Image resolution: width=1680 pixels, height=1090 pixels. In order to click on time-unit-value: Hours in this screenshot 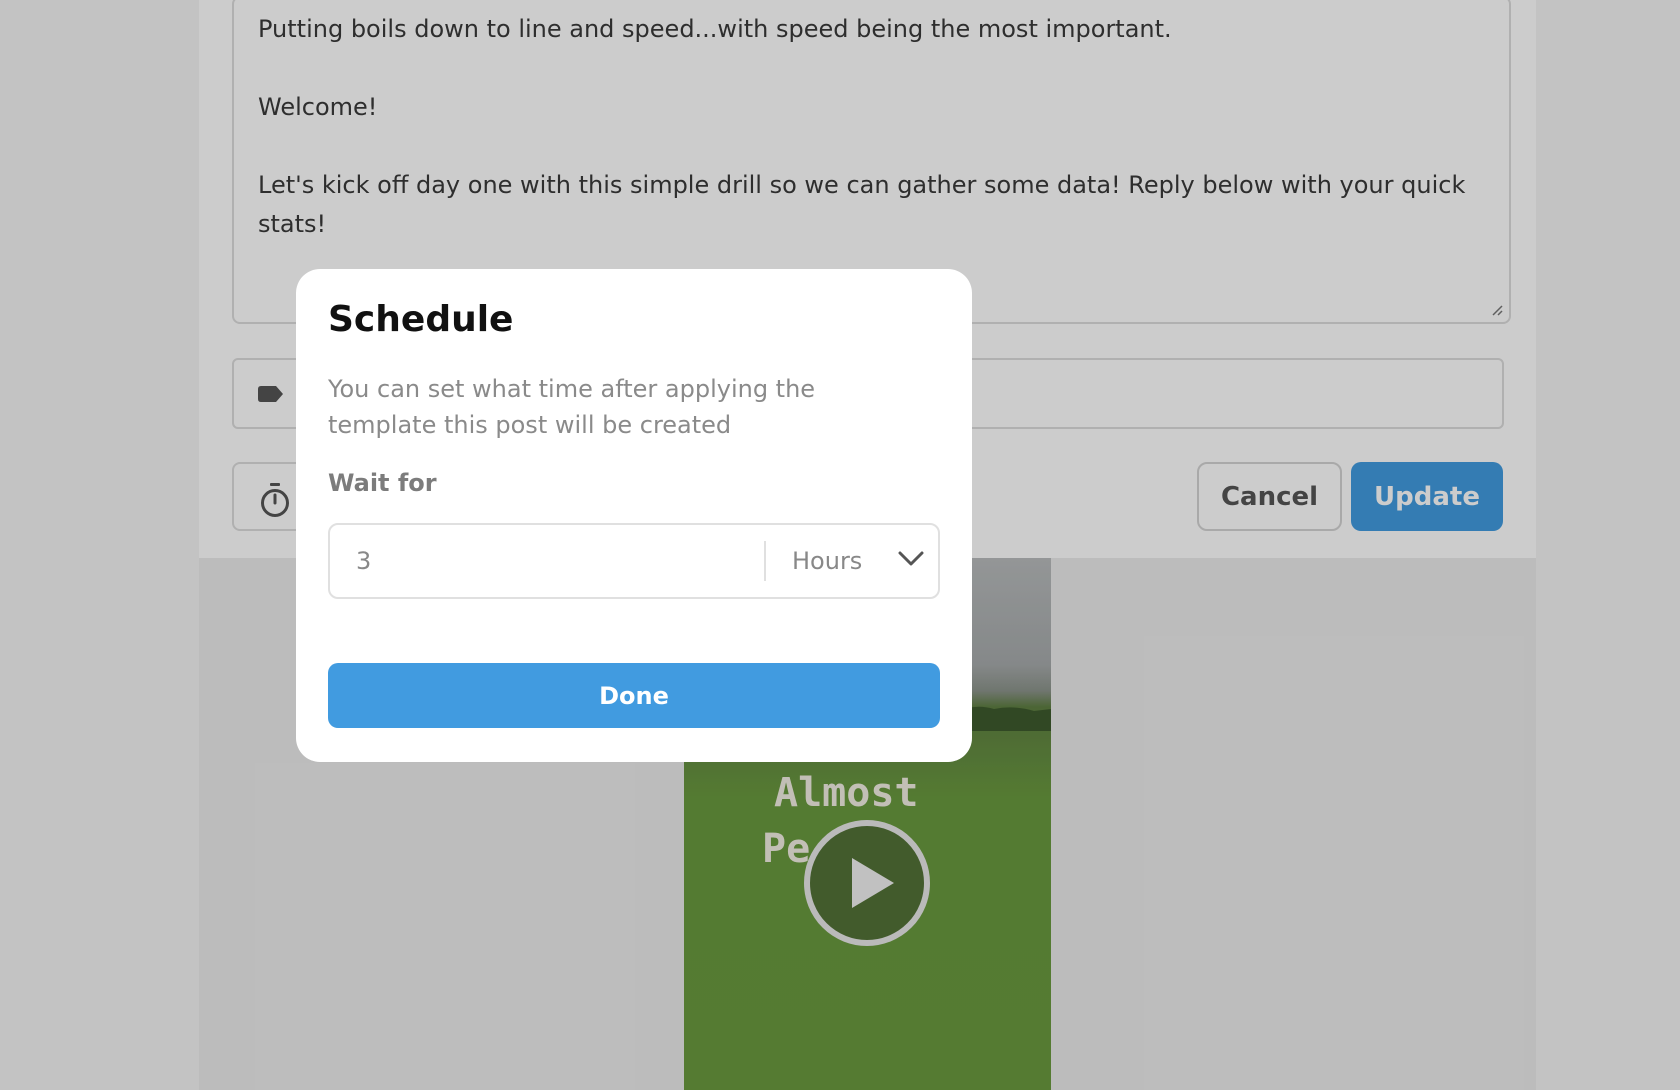, I will do `click(827, 561)`.